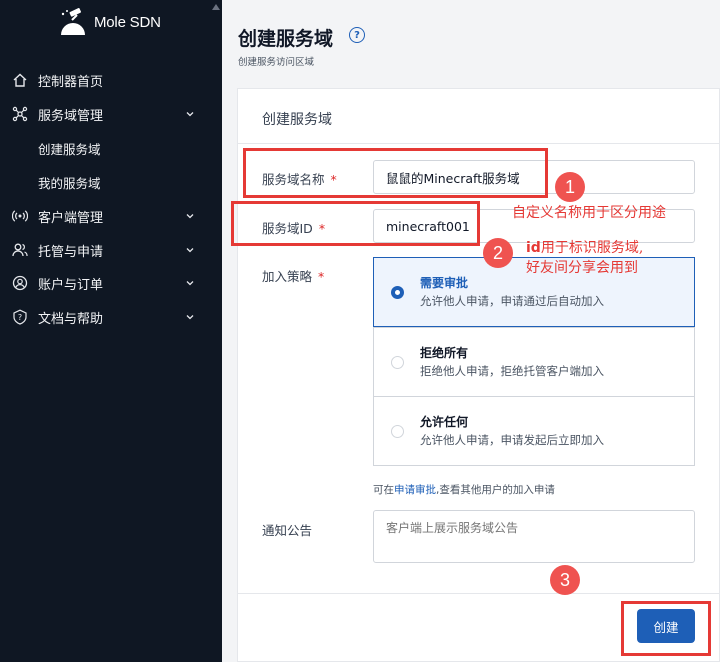 Image resolution: width=720 pixels, height=662 pixels. Describe the element at coordinates (69, 183) in the screenshot. I see `sidebar-subitem-label: 我的服务域` at that location.